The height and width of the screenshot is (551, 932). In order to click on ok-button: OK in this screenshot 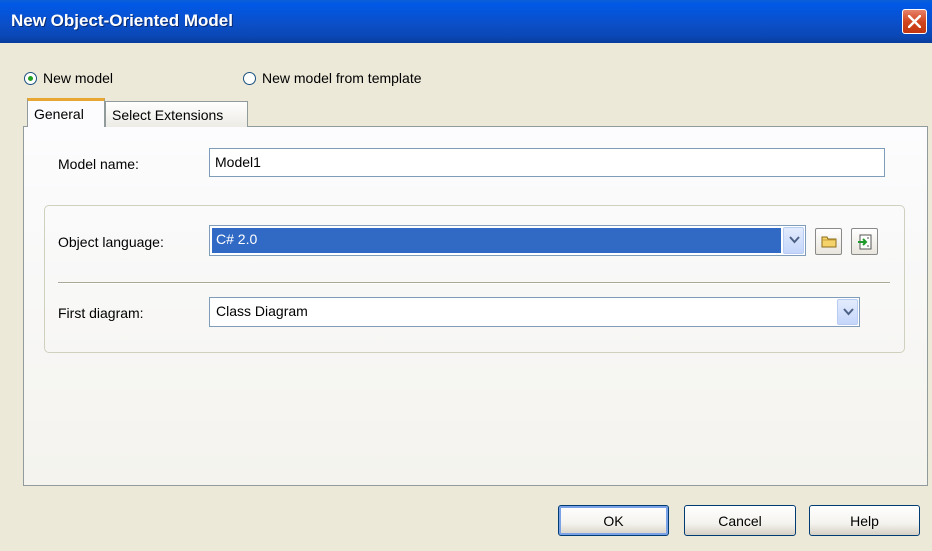, I will do `click(613, 520)`.